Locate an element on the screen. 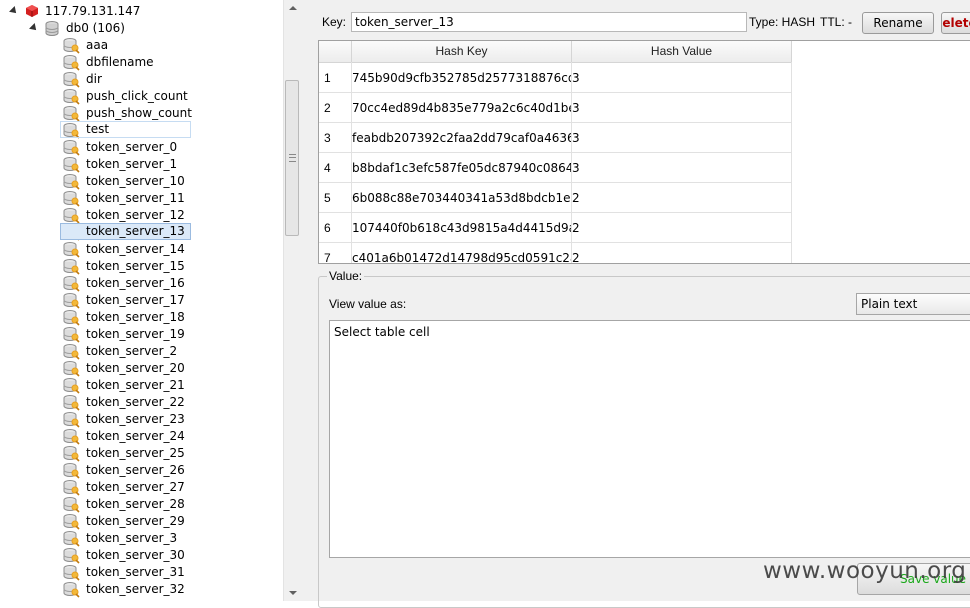 The image size is (970, 608). tree-key-item: token_server_14 is located at coordinates (141, 249).